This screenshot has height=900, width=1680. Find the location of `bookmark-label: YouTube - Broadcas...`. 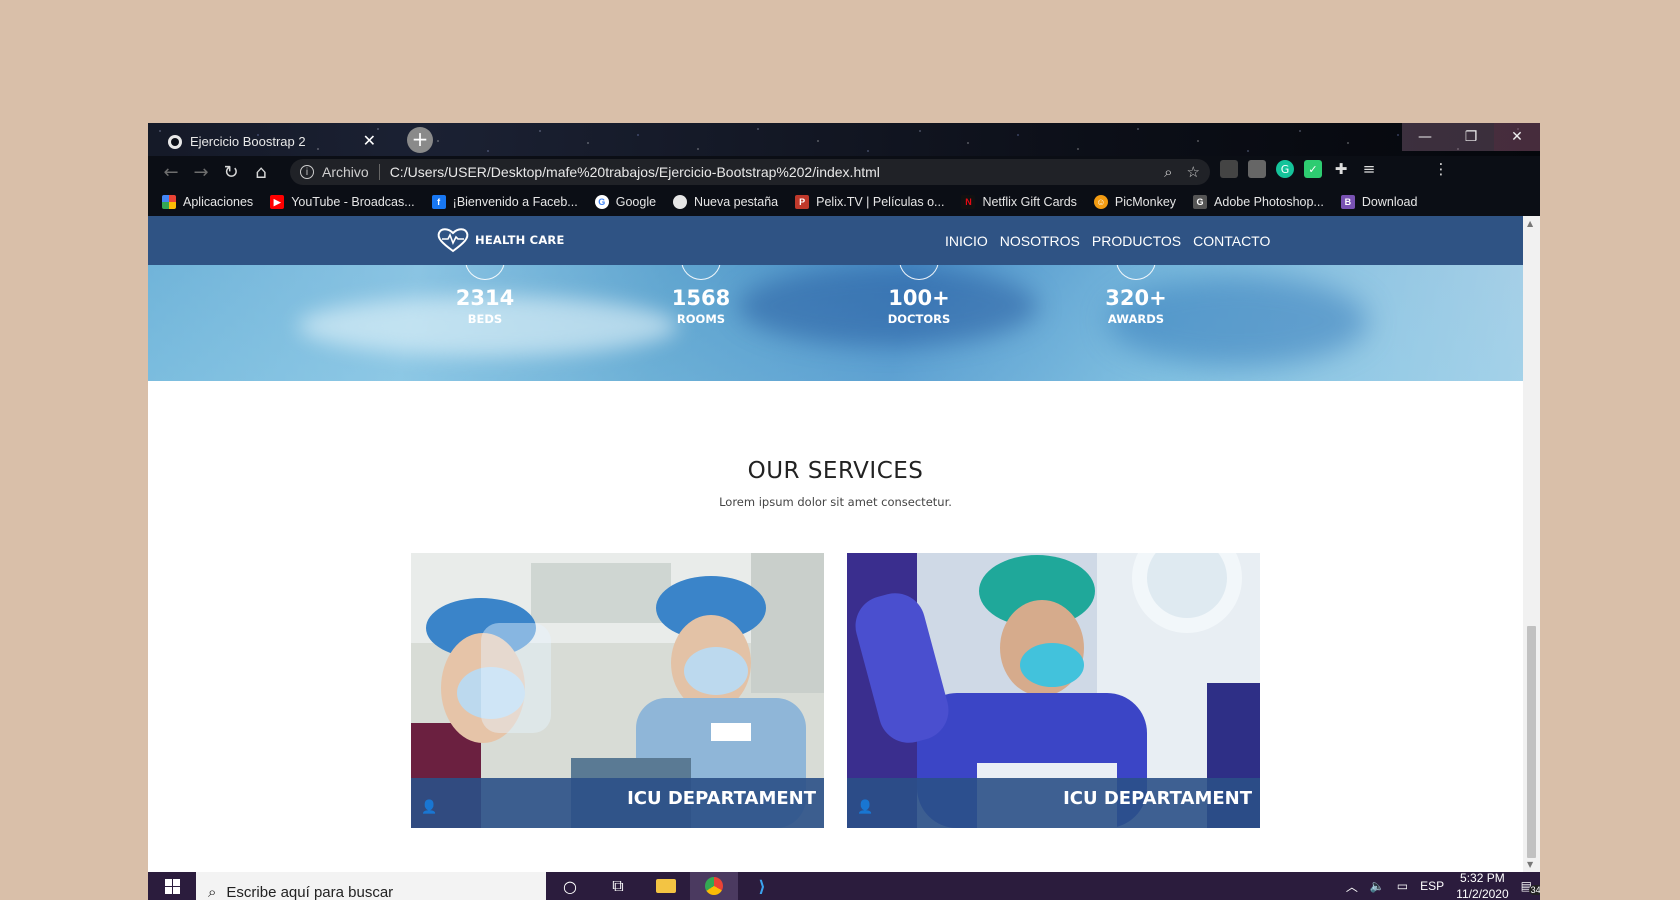

bookmark-label: YouTube - Broadcas... is located at coordinates (353, 202).